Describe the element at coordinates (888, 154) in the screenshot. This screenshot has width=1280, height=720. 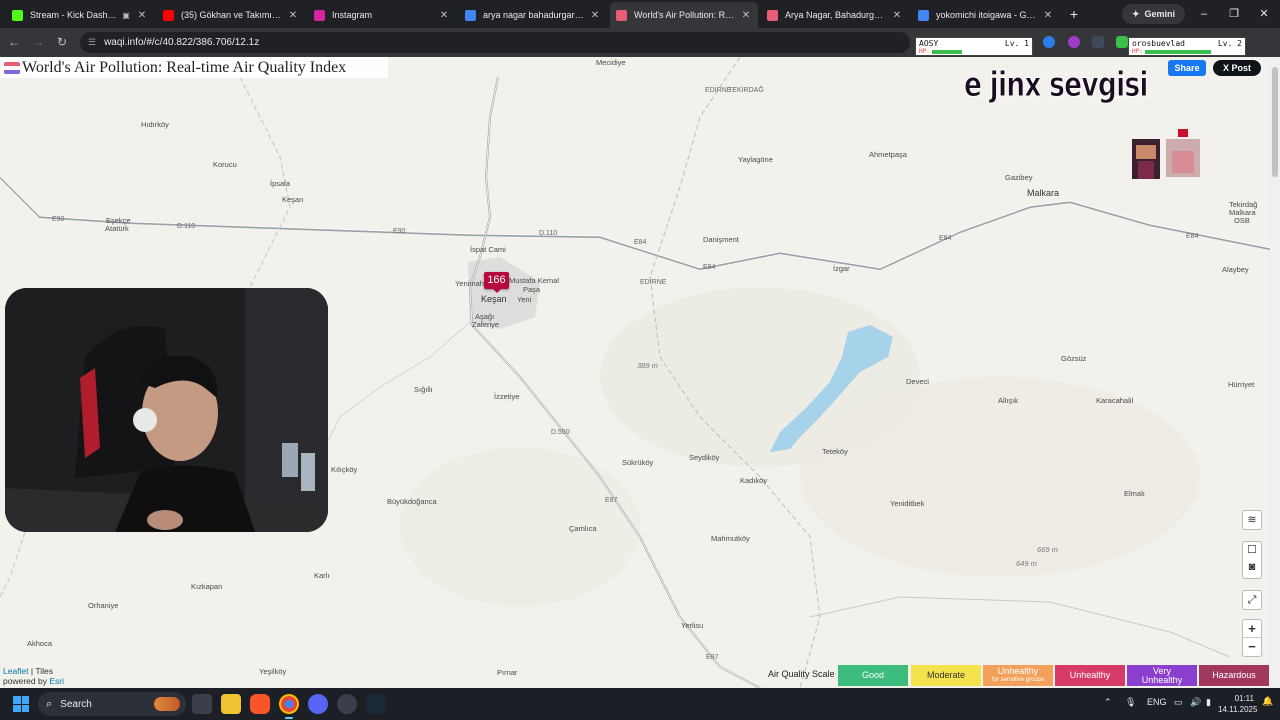
I see `place-label: Ahmetpaşa` at that location.